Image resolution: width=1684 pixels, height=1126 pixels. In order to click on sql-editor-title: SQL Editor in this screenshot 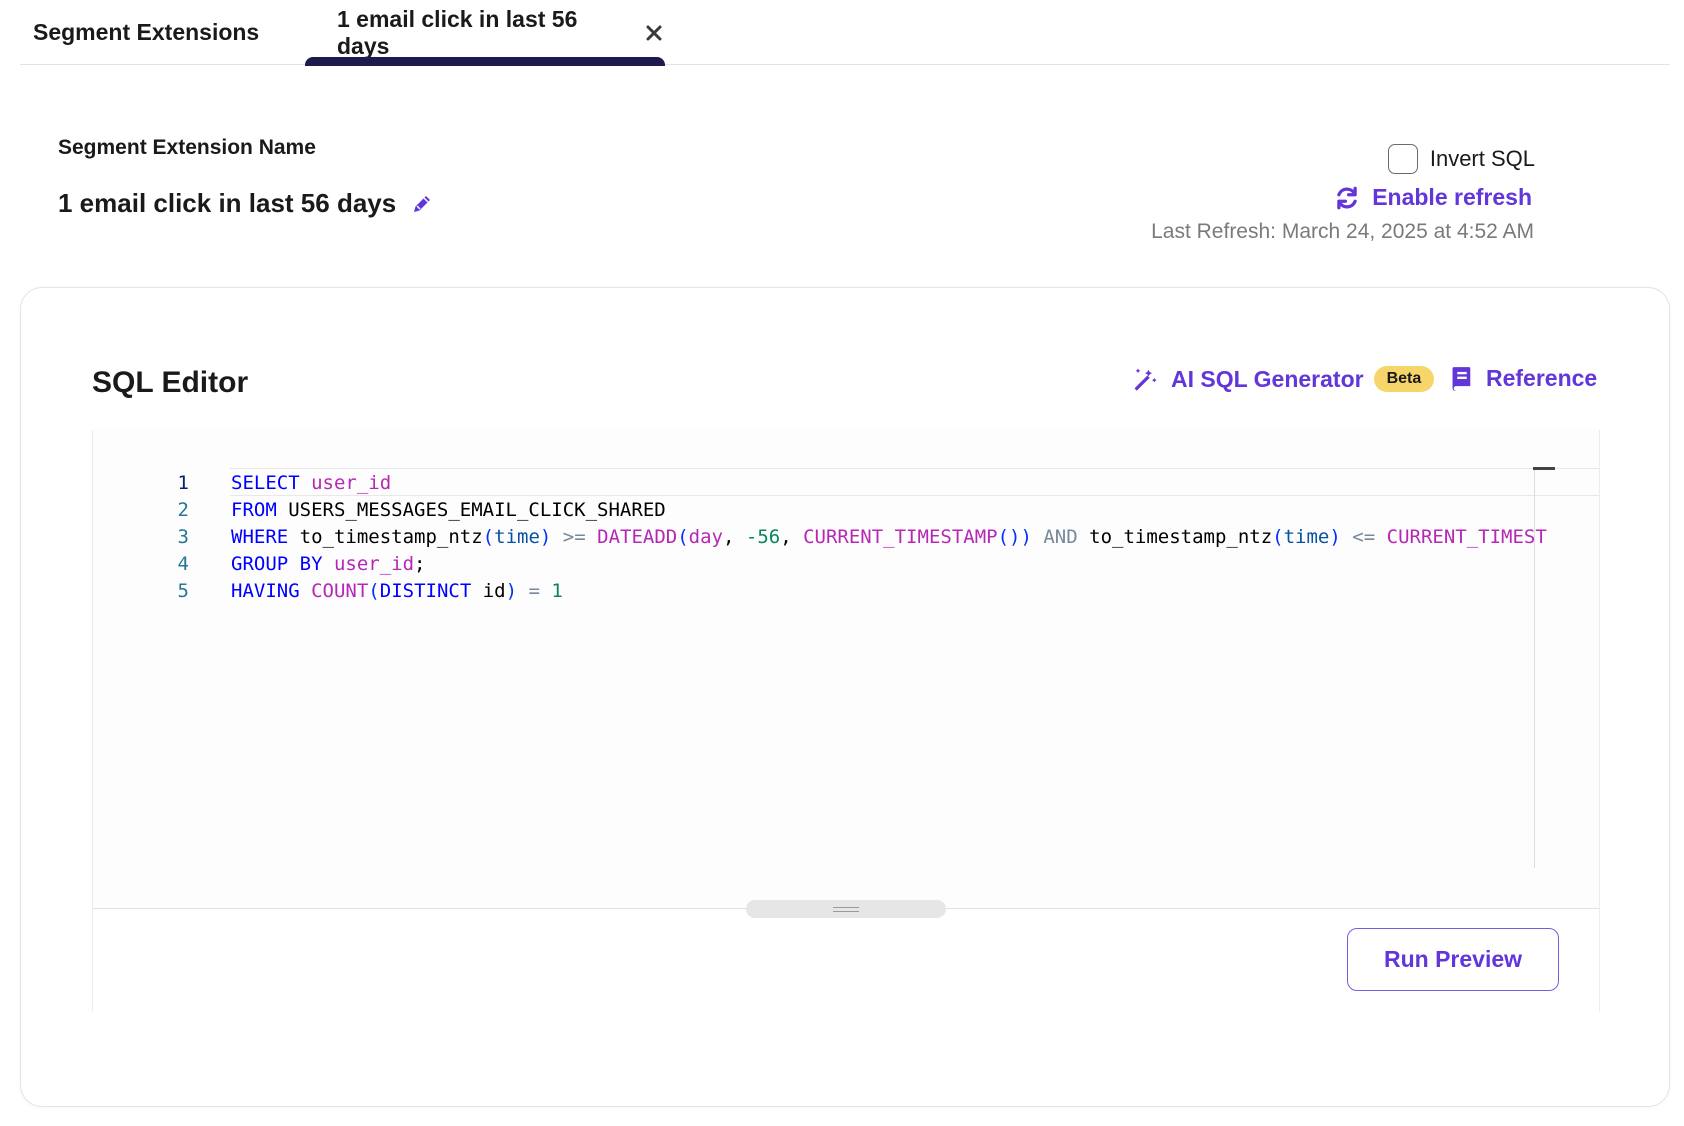, I will do `click(170, 382)`.